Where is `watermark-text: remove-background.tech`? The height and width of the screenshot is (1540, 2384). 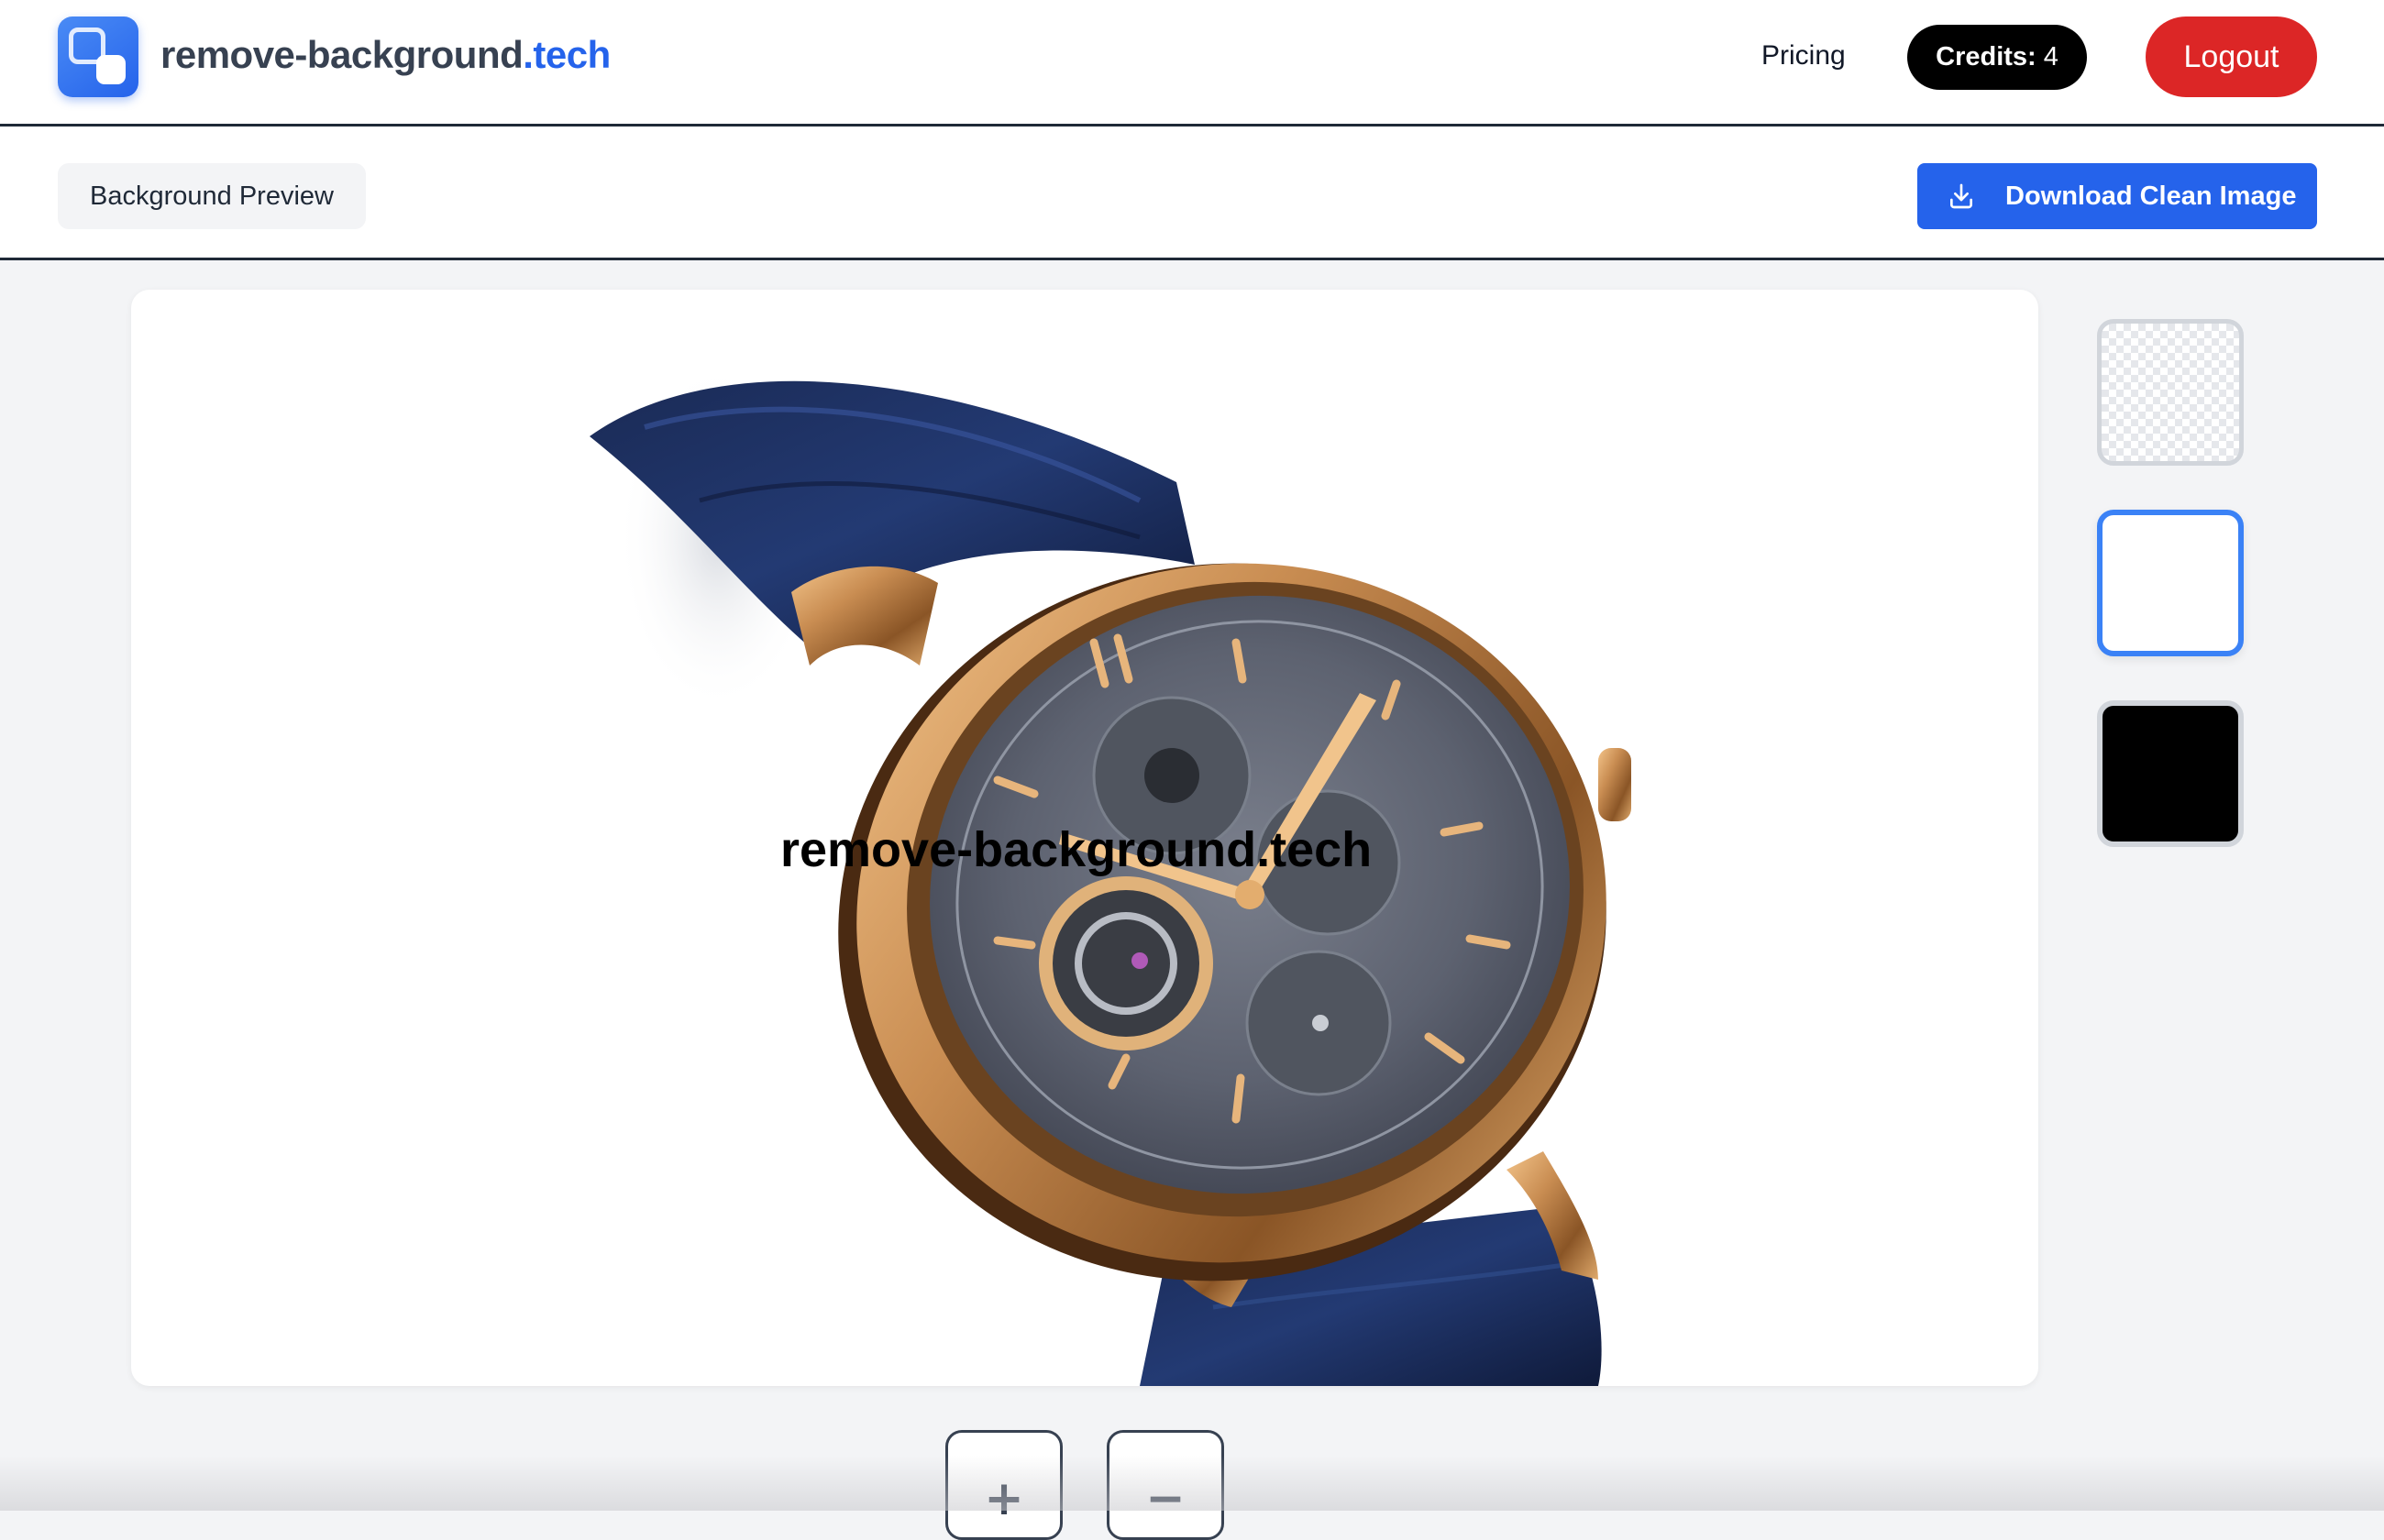
watermark-text: remove-background.tech is located at coordinates (1077, 849).